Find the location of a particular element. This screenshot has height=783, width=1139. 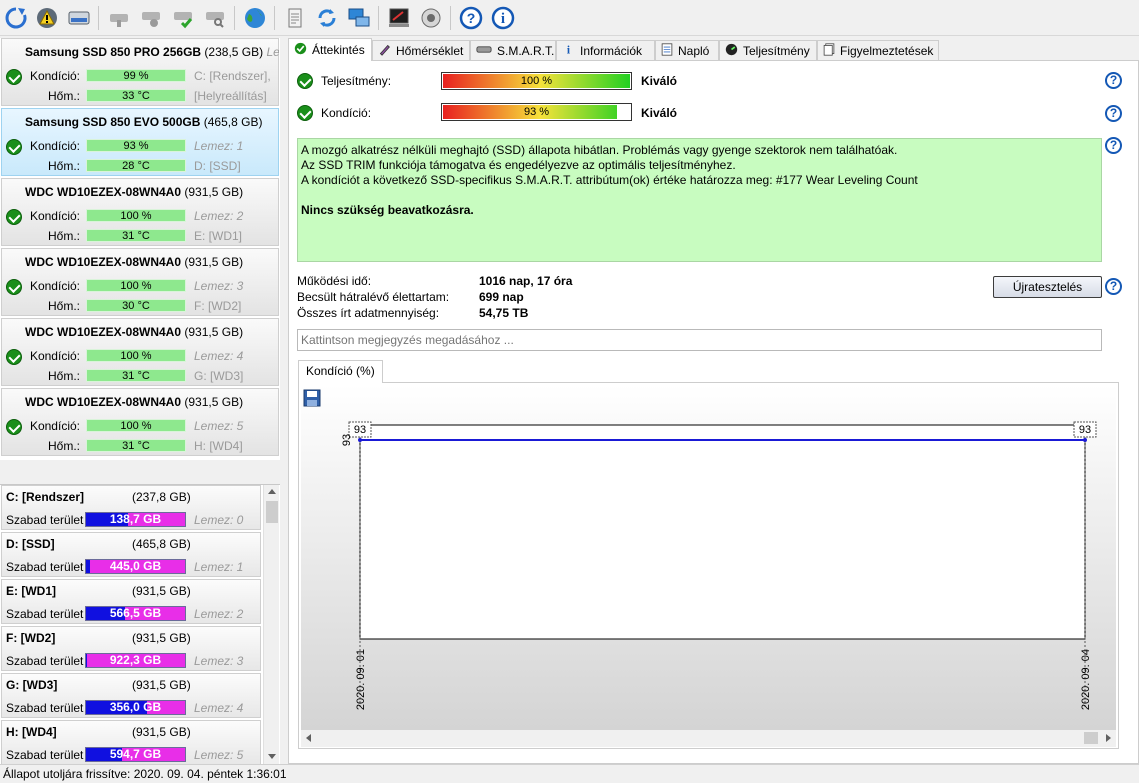

free-space-bar: 445,0 GB is located at coordinates (135, 566).